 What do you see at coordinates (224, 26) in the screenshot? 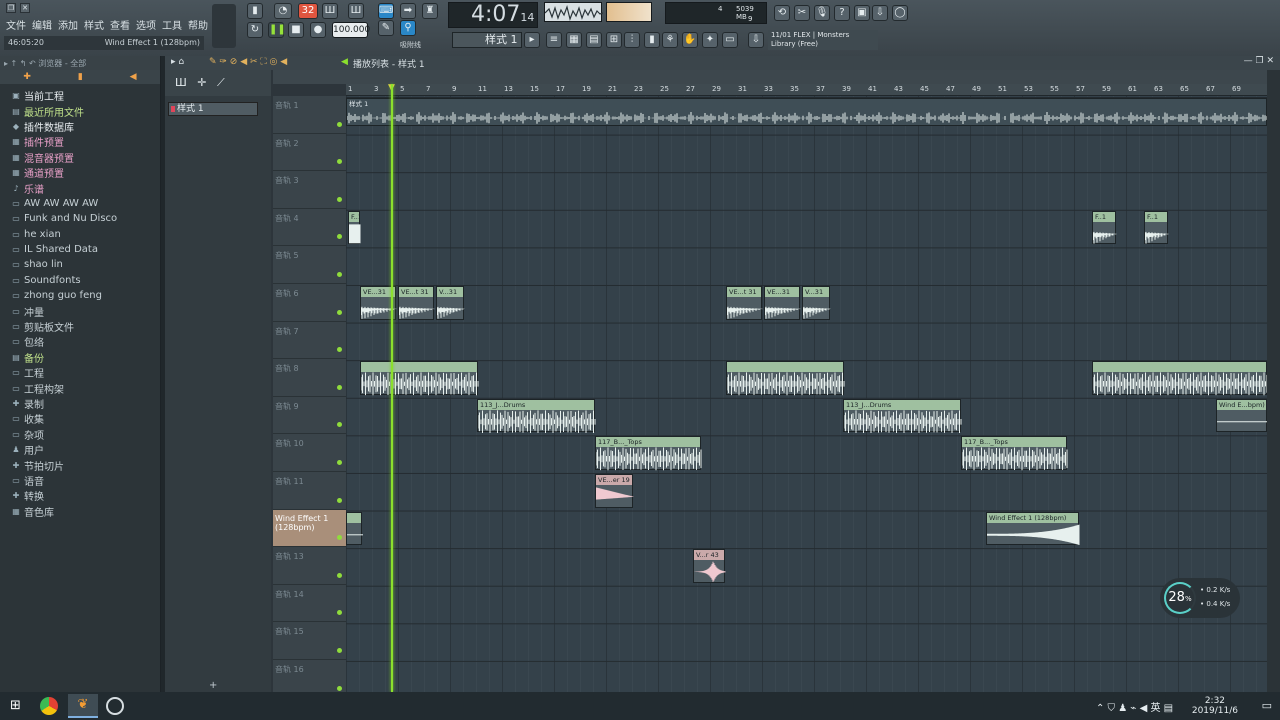
I see `master-volume-knob` at bounding box center [224, 26].